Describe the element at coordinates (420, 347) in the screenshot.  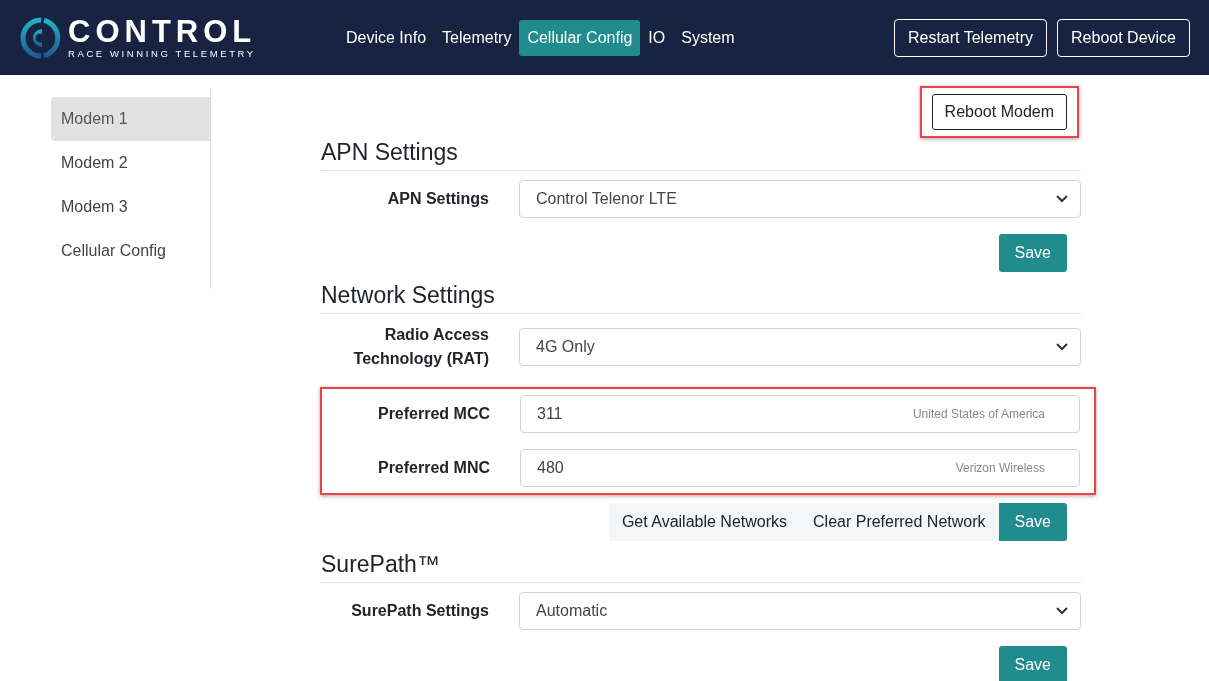
I see `field-label: Radio Access Technology (RAT)` at that location.